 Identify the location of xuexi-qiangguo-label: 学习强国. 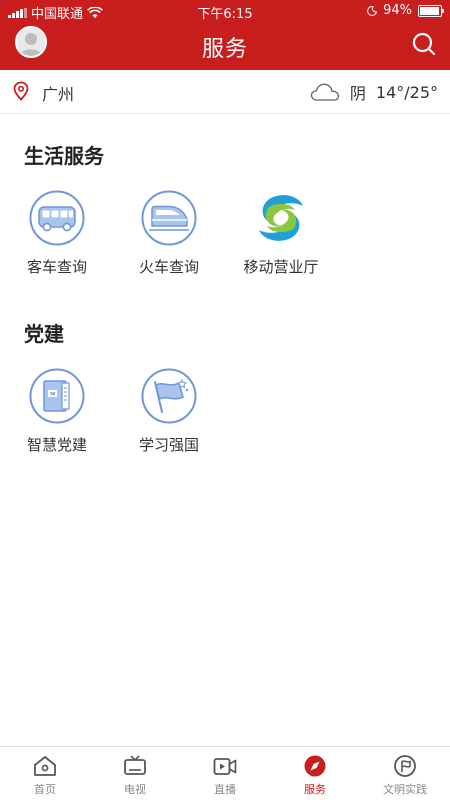
(168, 445).